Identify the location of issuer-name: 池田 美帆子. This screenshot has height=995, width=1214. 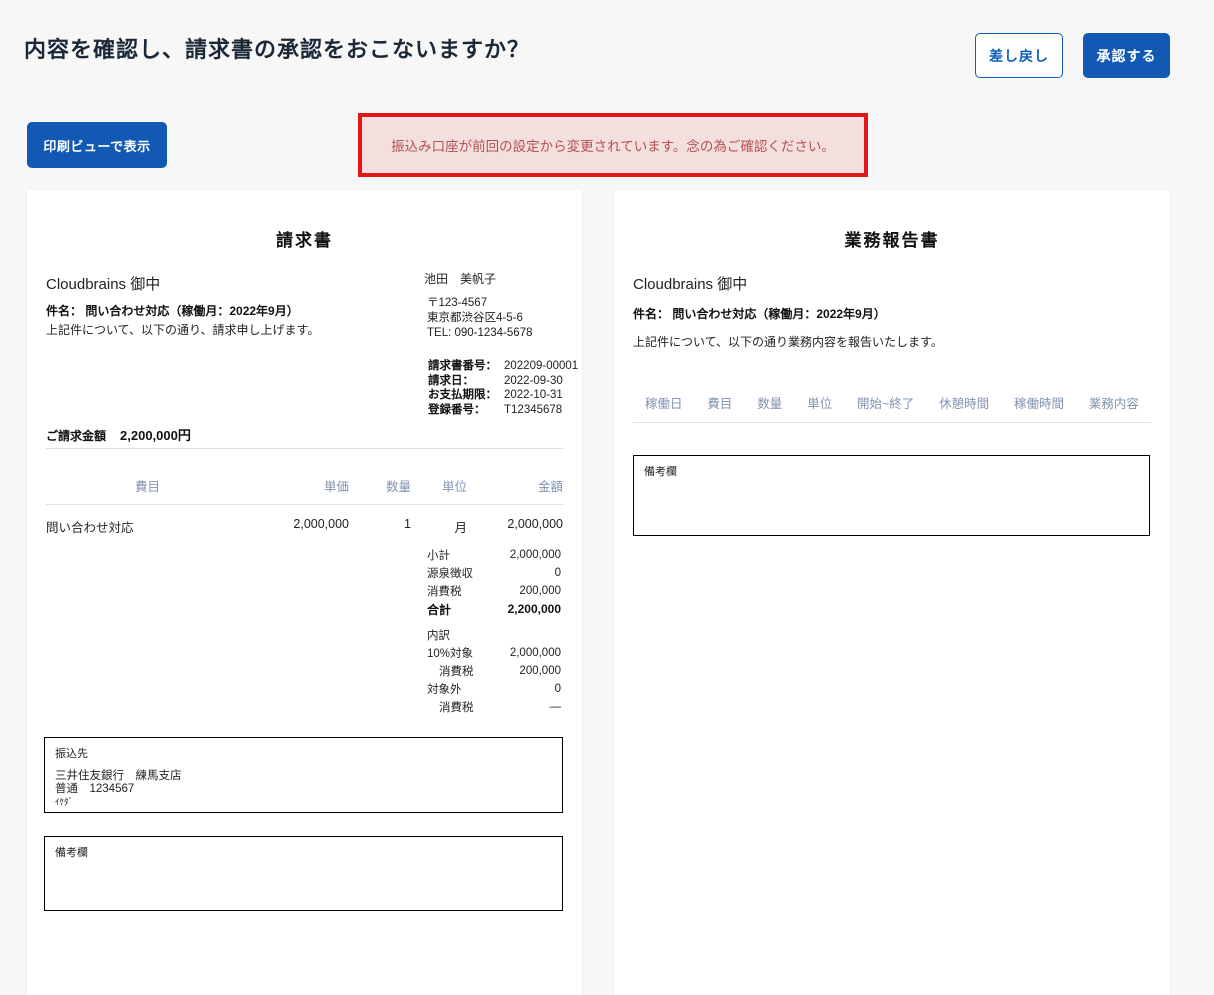
(460, 279).